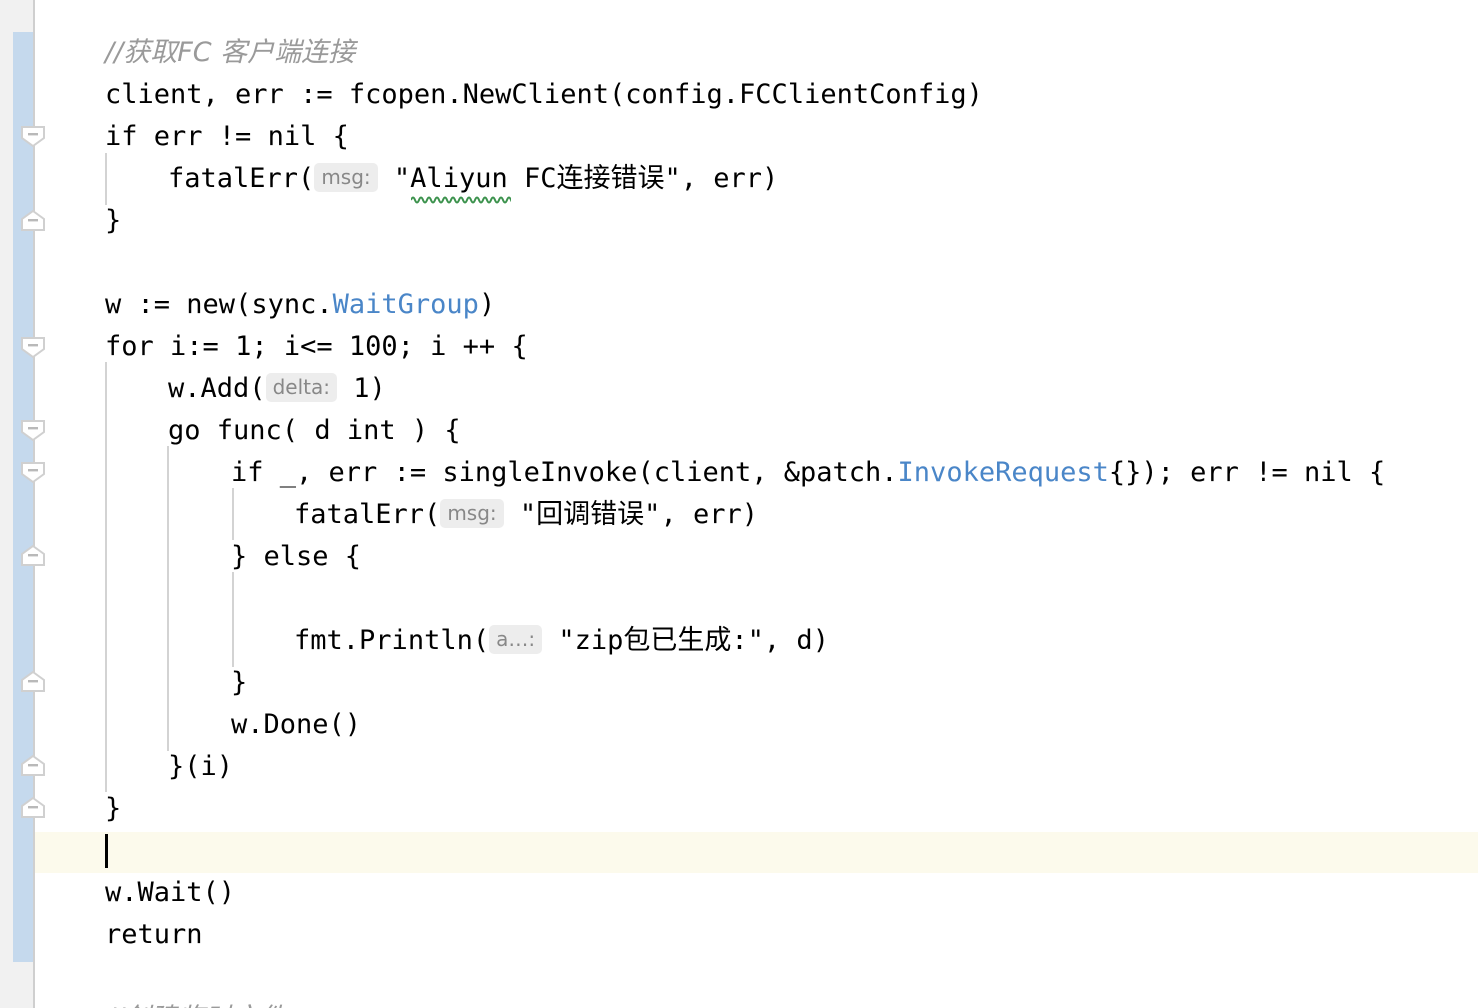 The image size is (1478, 1008). Describe the element at coordinates (117, 893) in the screenshot. I see `line-wg-wait: w.Wait()` at that location.